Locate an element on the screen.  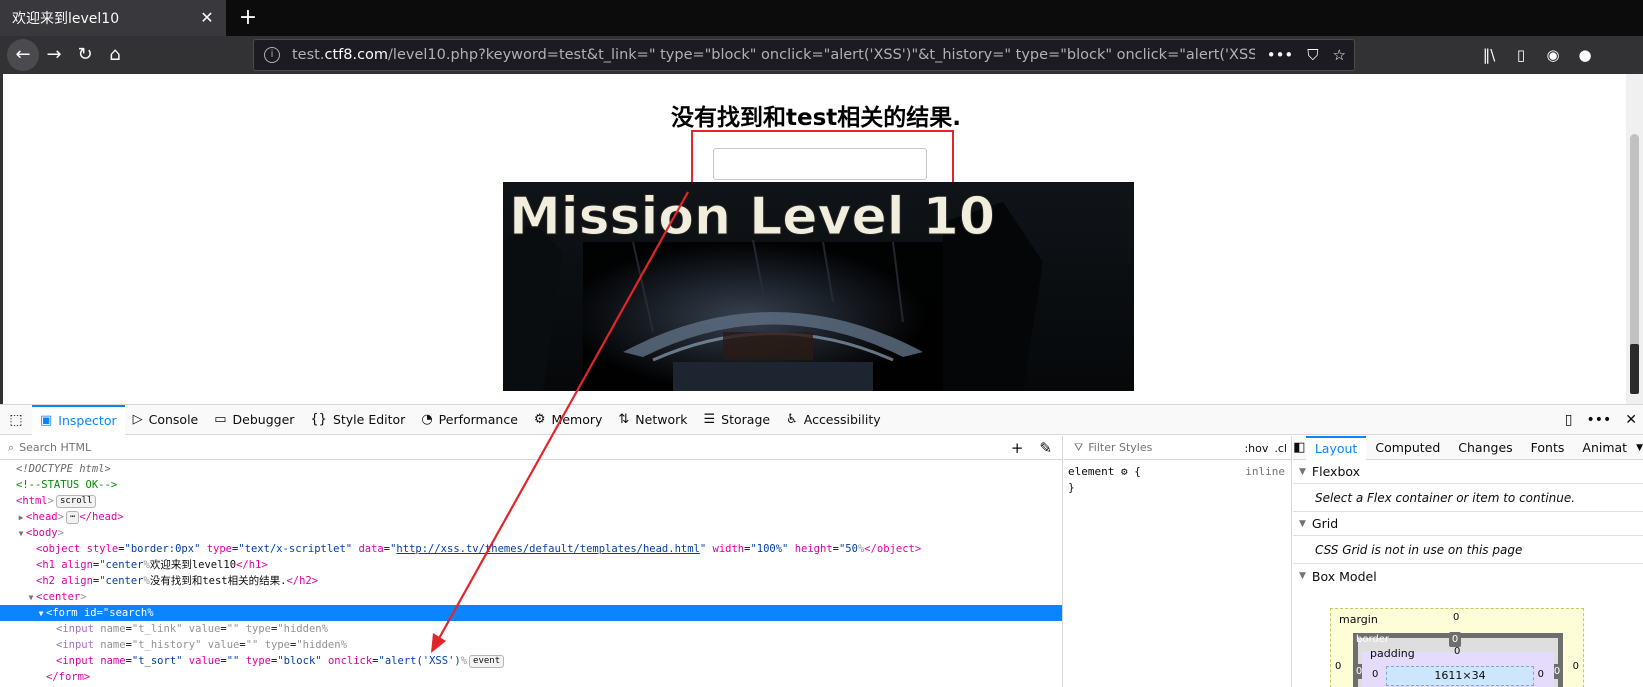
event-badge: event is located at coordinates (487, 661).